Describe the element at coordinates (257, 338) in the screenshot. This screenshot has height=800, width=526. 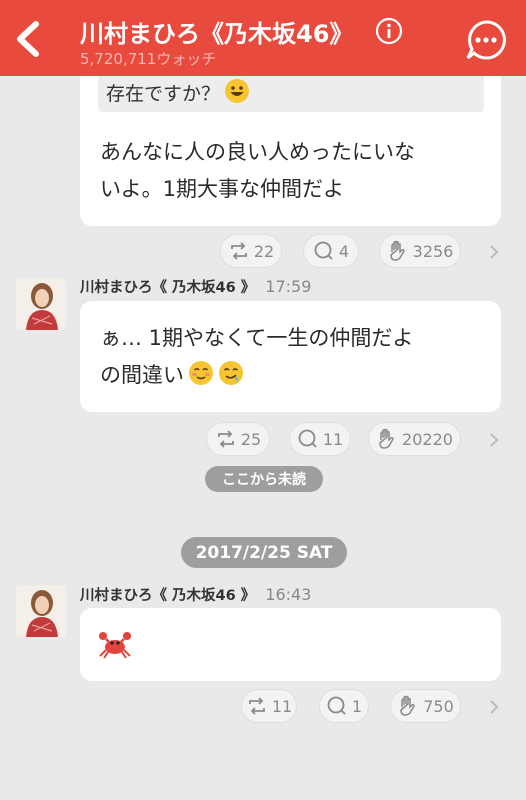
I see `message-text-line: ぁ… 1期やなくて一生の仲間だよ` at that location.